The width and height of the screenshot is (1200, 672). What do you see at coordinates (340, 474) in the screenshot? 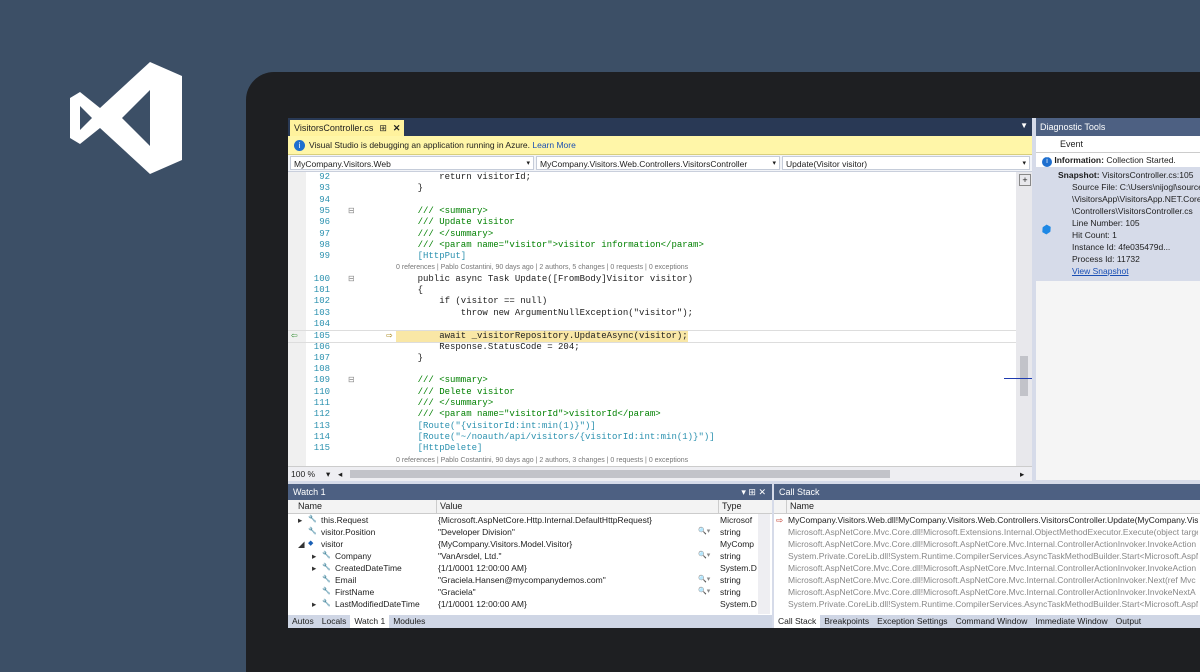
I see `scroll-left-icon: ◂` at bounding box center [340, 474].